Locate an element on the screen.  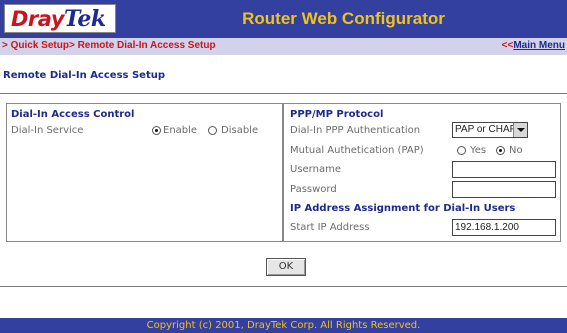
divider-bottom is located at coordinates (283, 286).